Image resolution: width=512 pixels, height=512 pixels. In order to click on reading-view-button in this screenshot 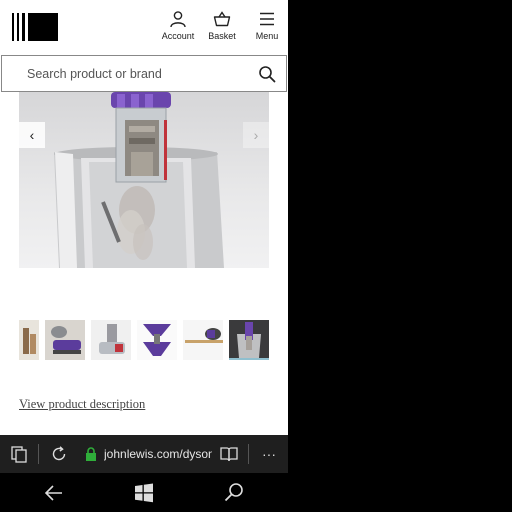, I will do `click(229, 454)`.